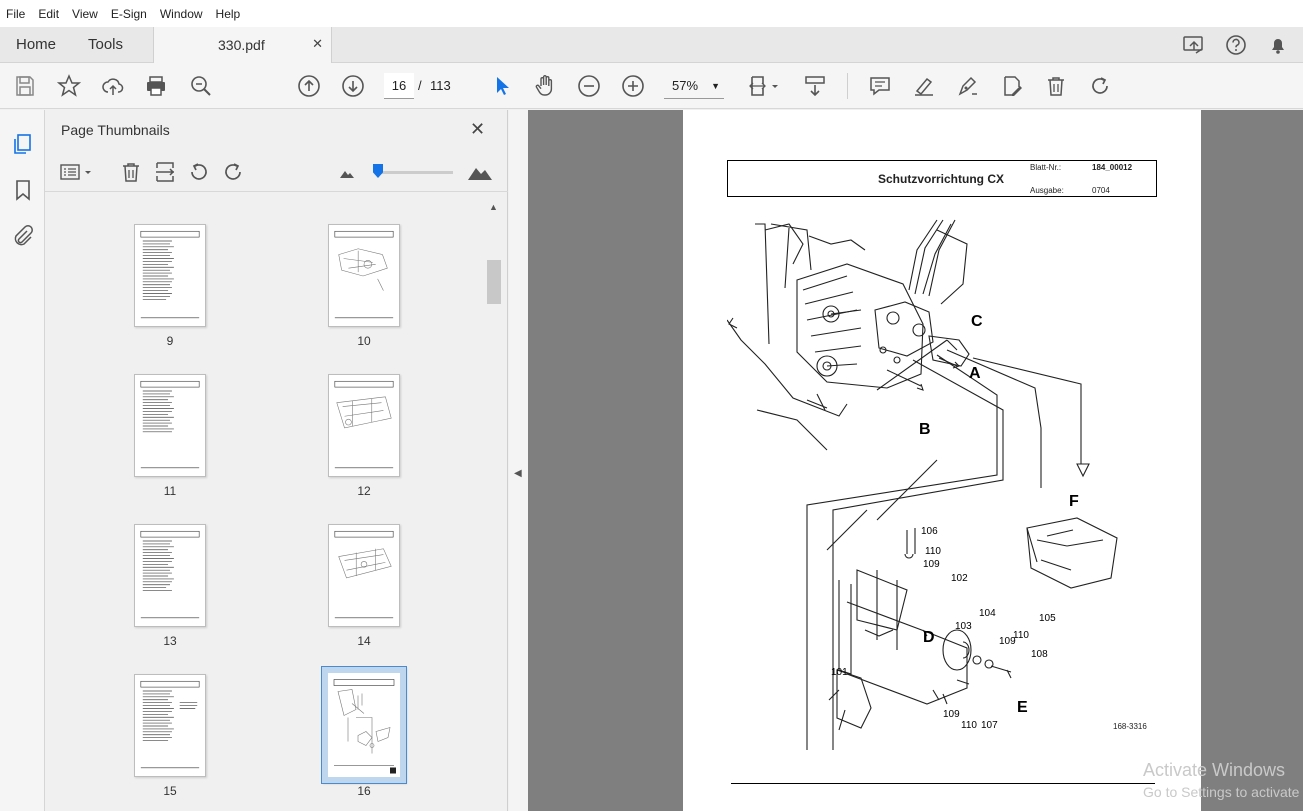 This screenshot has height=811, width=1303. I want to click on thumbnail-size-slider, so click(415, 172).